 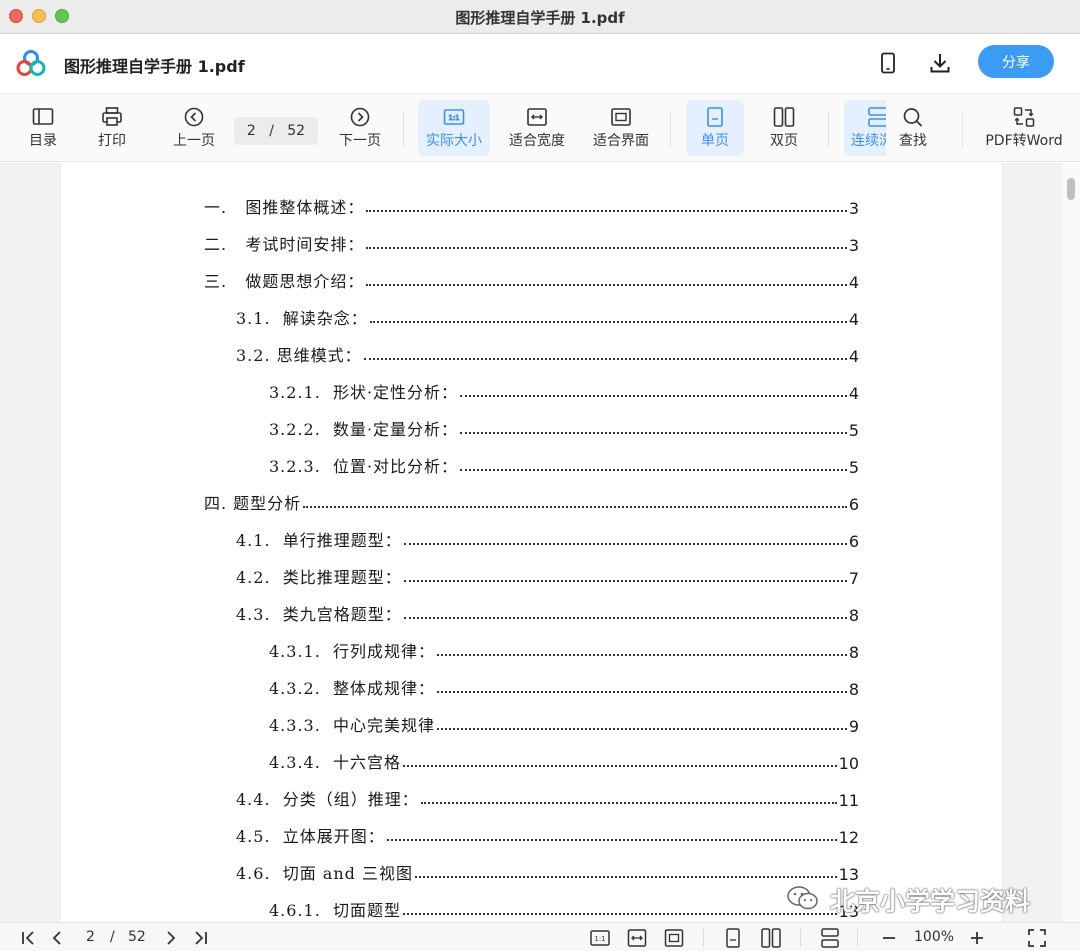 What do you see at coordinates (853, 504) in the screenshot?
I see `toc-entry-page: 6` at bounding box center [853, 504].